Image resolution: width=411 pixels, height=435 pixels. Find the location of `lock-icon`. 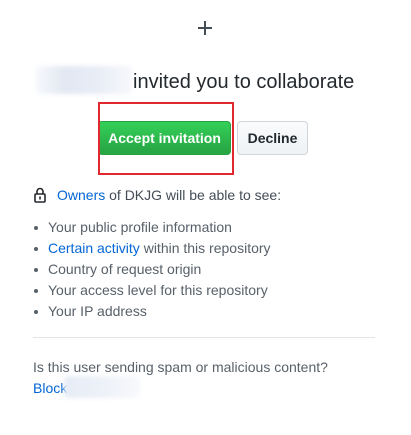

lock-icon is located at coordinates (40, 195).